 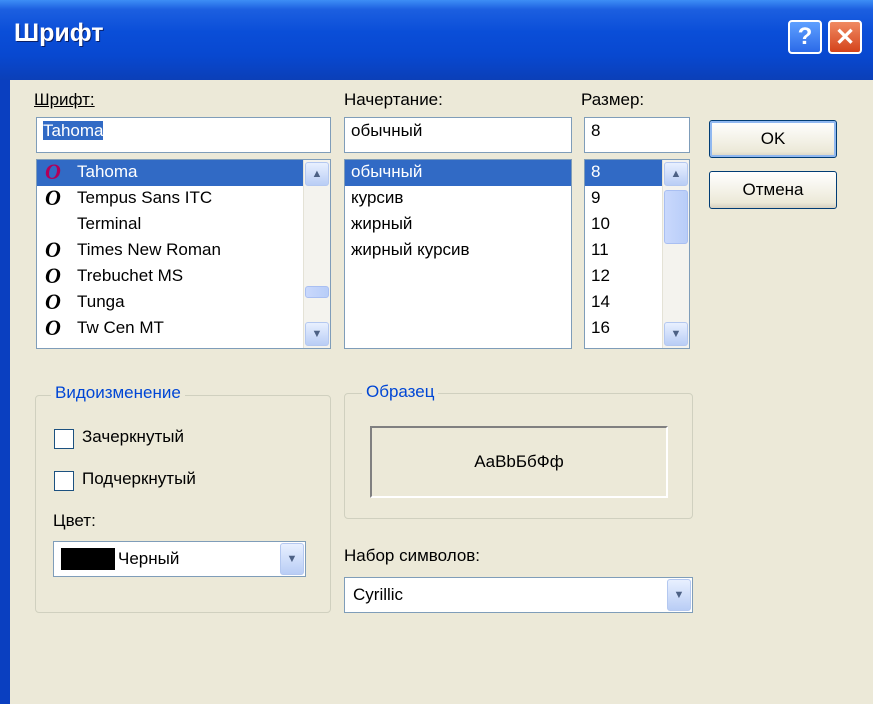 I want to click on strikeout-checkbox, so click(x=64, y=439).